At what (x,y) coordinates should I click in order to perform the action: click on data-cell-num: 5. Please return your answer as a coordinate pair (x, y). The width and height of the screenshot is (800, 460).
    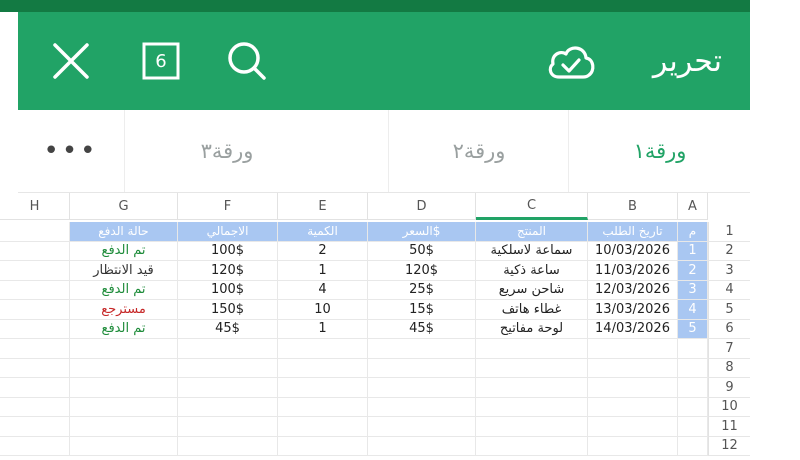
    Looking at the image, I should click on (693, 329).